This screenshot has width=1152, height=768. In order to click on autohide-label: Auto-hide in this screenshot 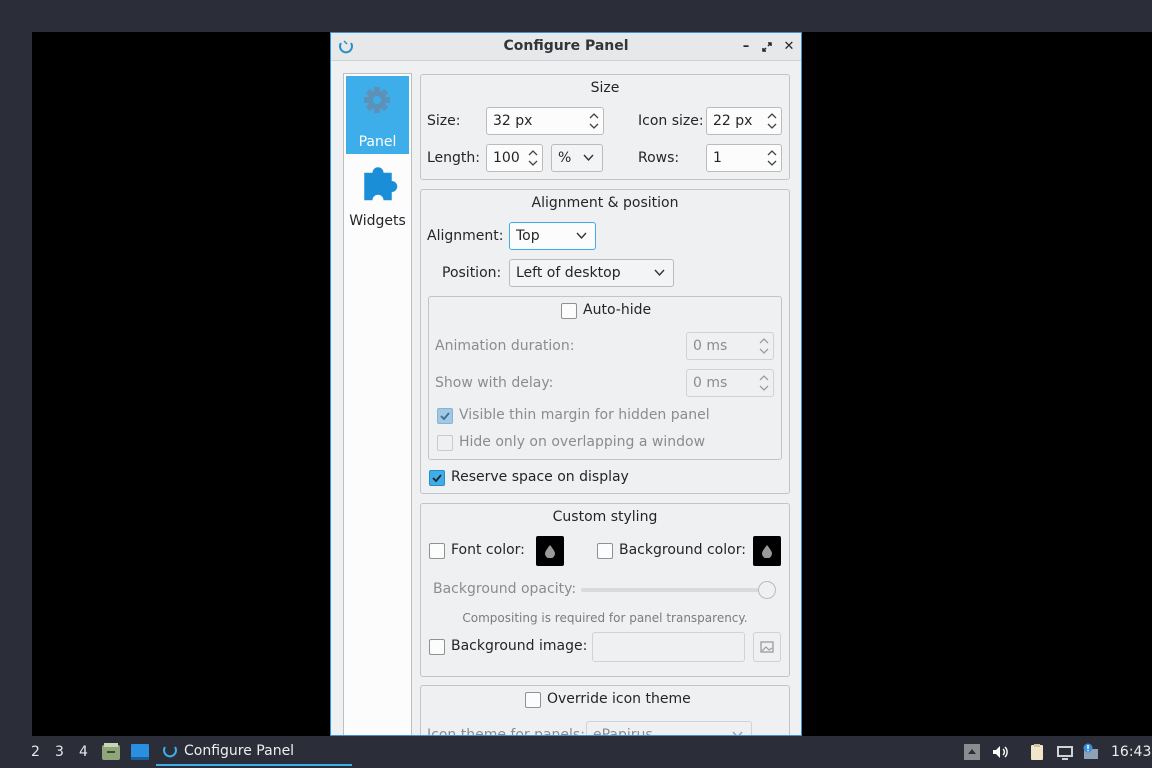, I will do `click(617, 310)`.